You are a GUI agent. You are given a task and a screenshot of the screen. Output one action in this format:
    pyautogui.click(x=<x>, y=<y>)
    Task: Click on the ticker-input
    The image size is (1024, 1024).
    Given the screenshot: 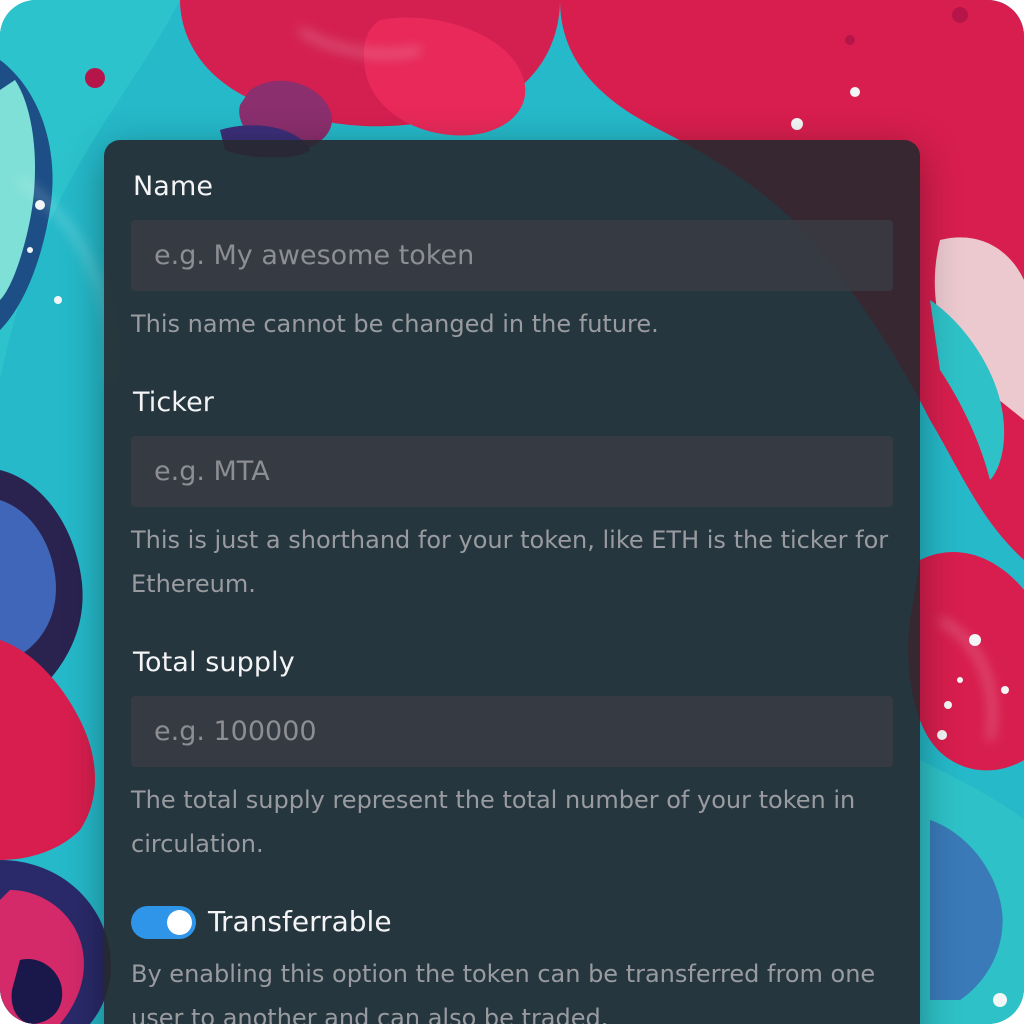 What is the action you would take?
    pyautogui.click(x=512, y=471)
    